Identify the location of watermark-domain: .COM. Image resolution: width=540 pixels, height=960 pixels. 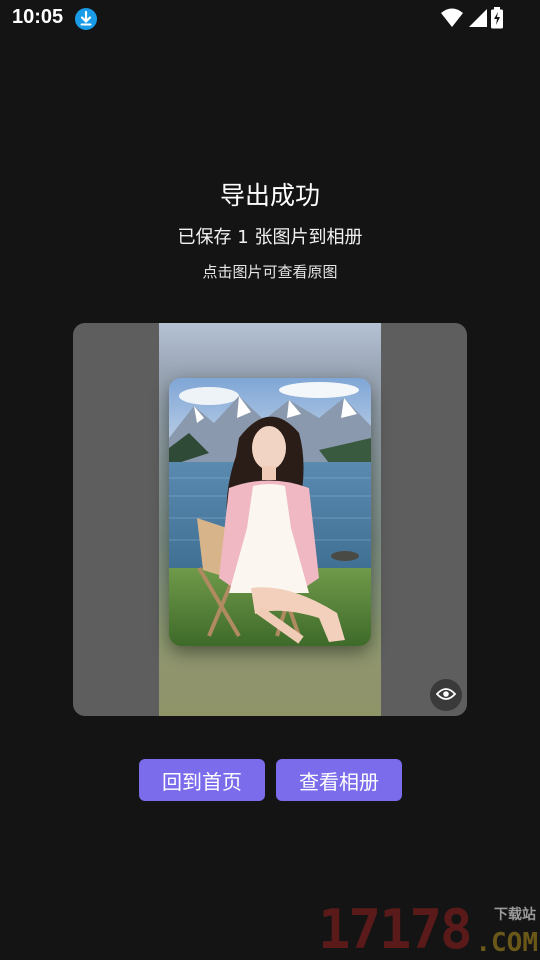
(506, 943).